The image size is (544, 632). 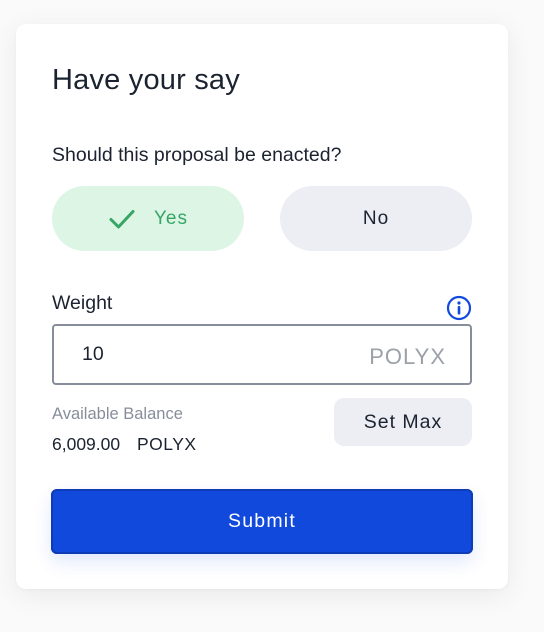 What do you see at coordinates (171, 218) in the screenshot?
I see `yes-option-label: Yes` at bounding box center [171, 218].